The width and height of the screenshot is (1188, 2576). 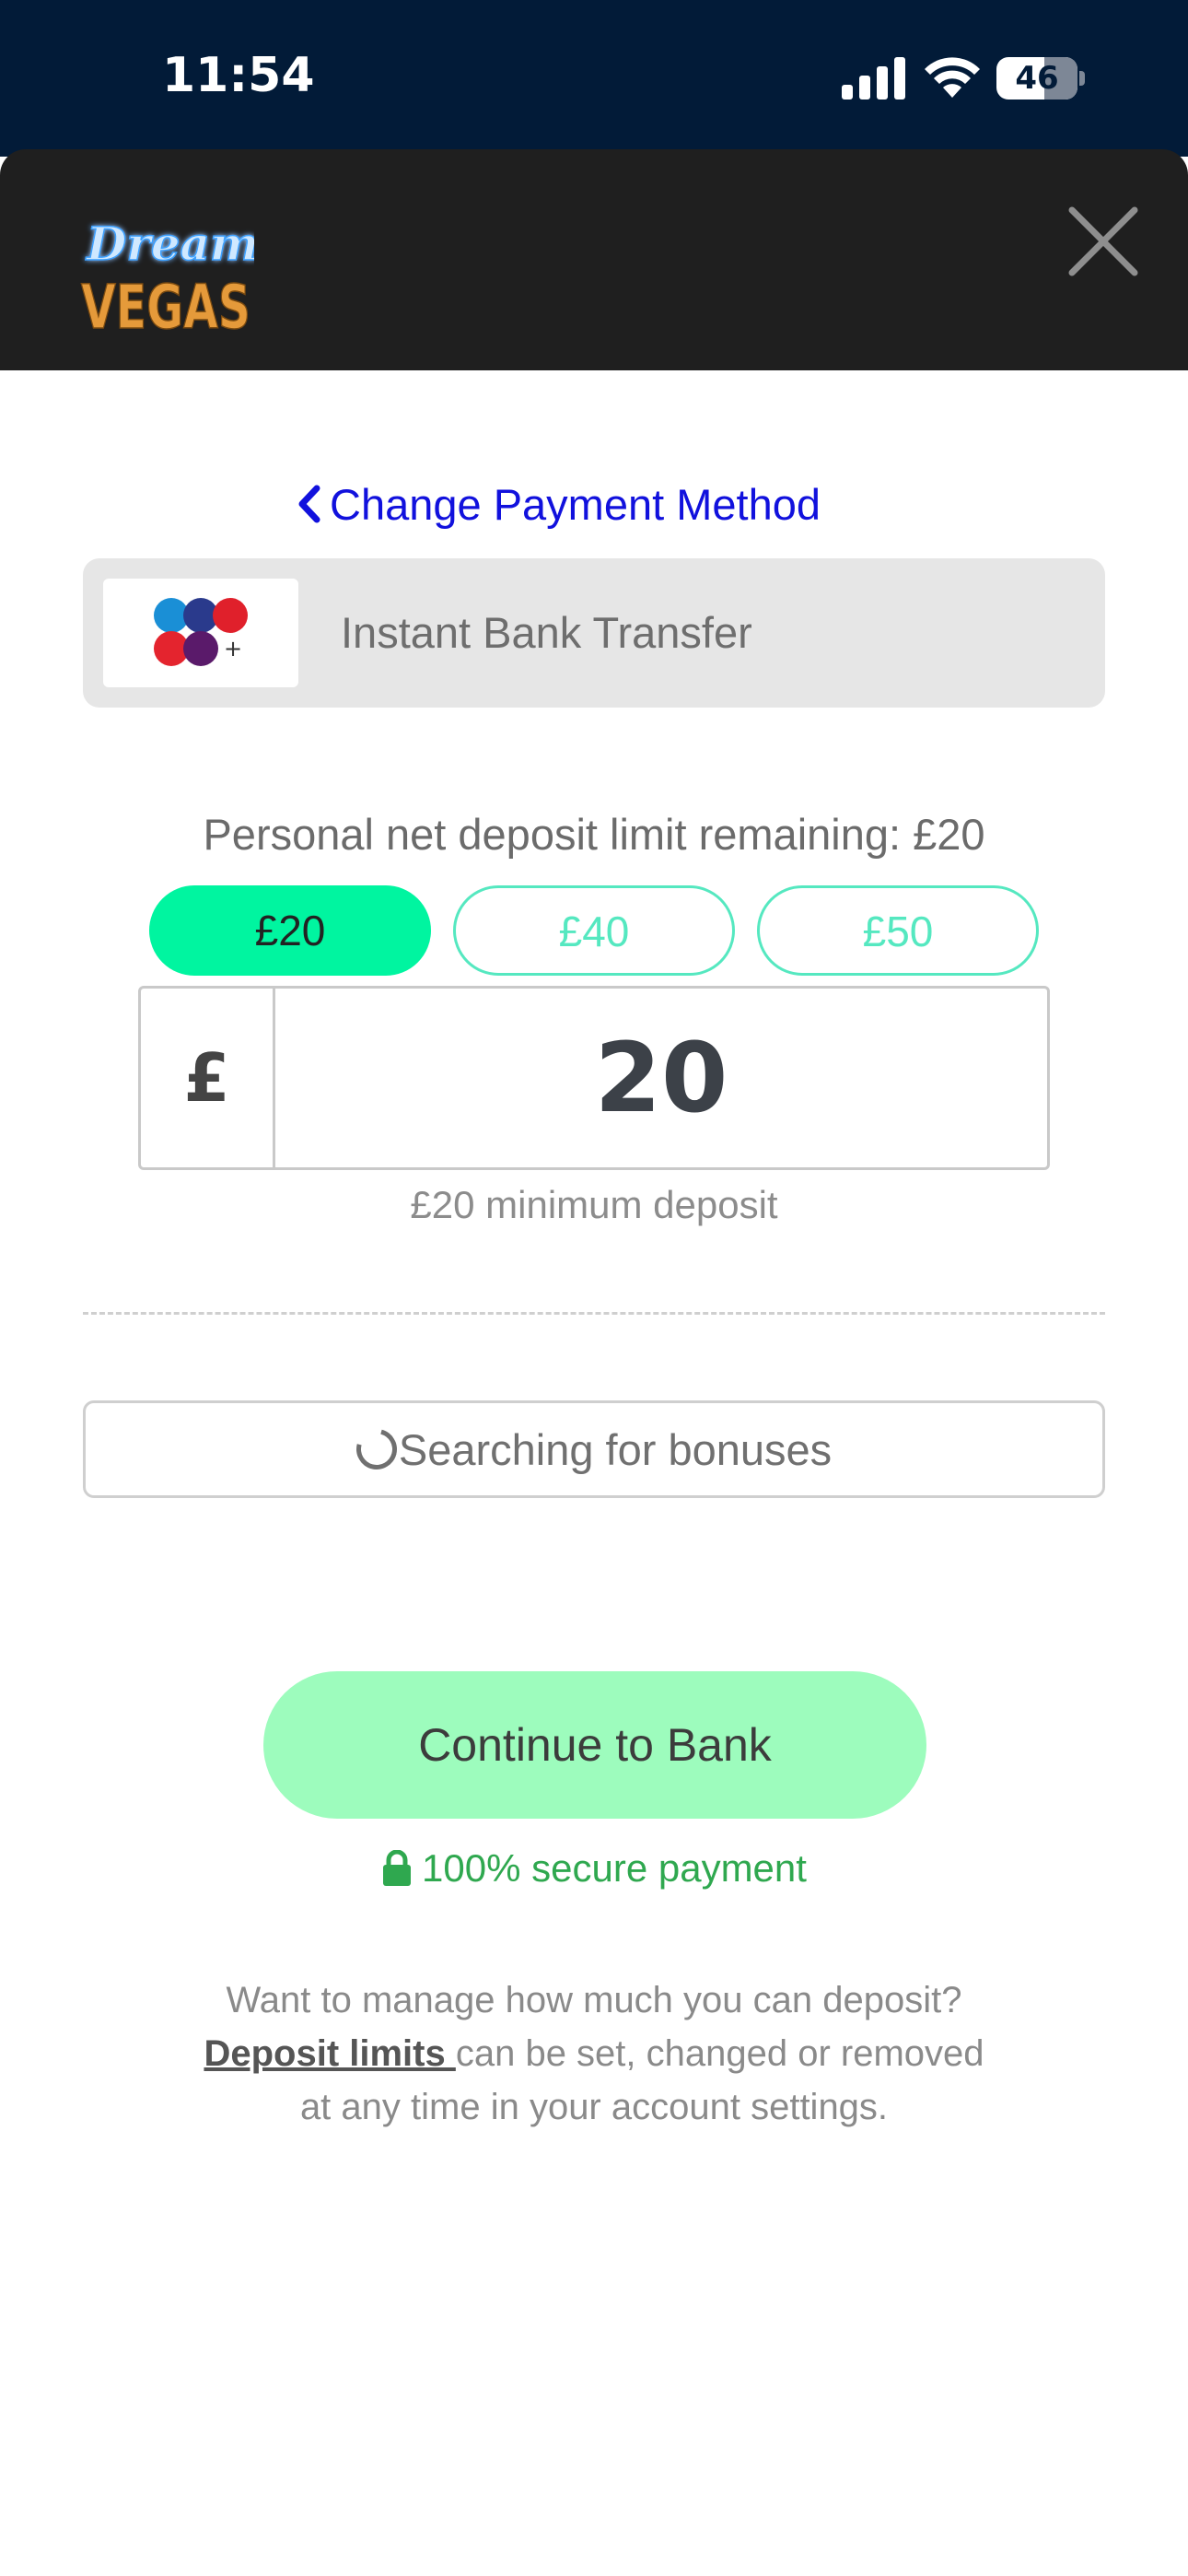 What do you see at coordinates (169, 244) in the screenshot?
I see `svg-text: Dream` at bounding box center [169, 244].